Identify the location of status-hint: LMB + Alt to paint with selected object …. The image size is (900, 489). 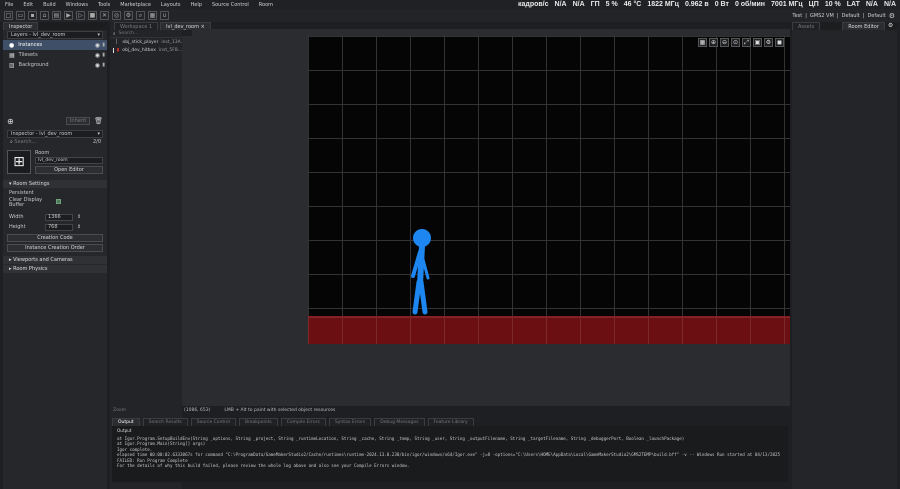
(280, 410).